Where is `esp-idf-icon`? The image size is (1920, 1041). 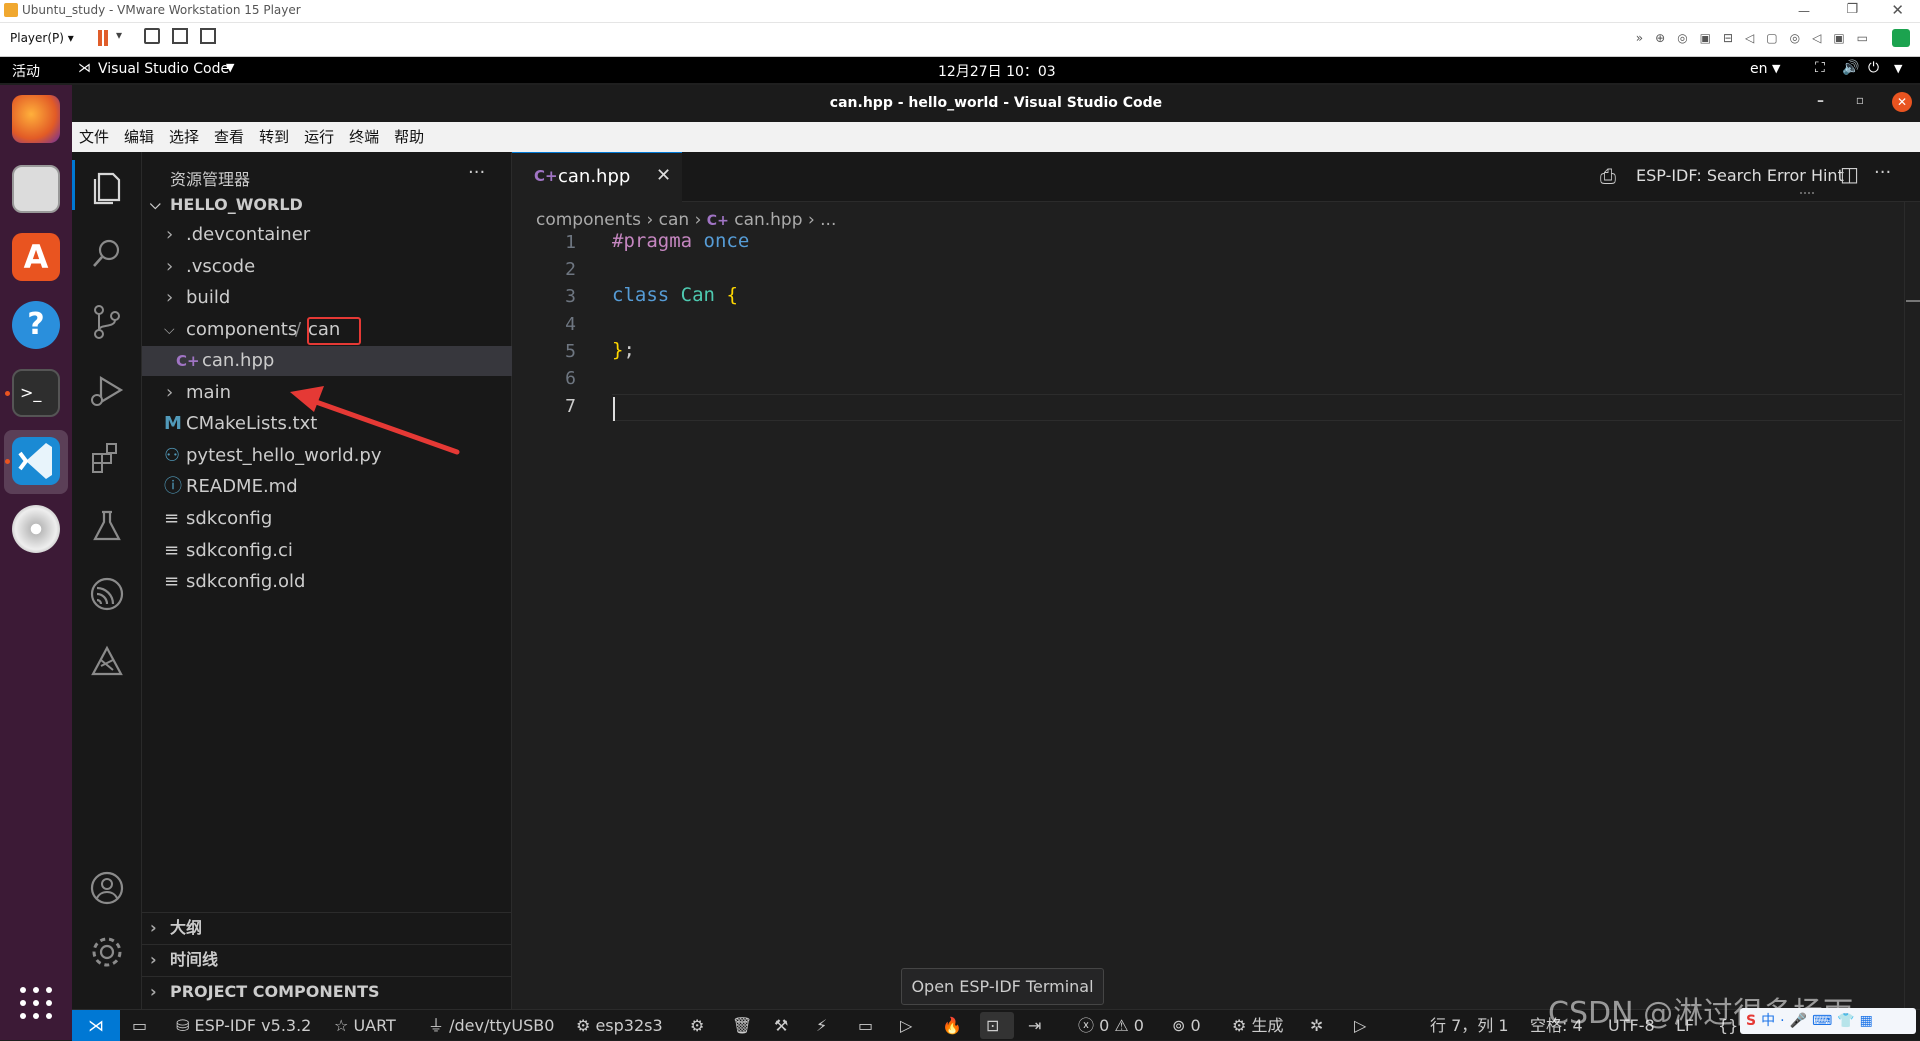
esp-idf-icon is located at coordinates (107, 594).